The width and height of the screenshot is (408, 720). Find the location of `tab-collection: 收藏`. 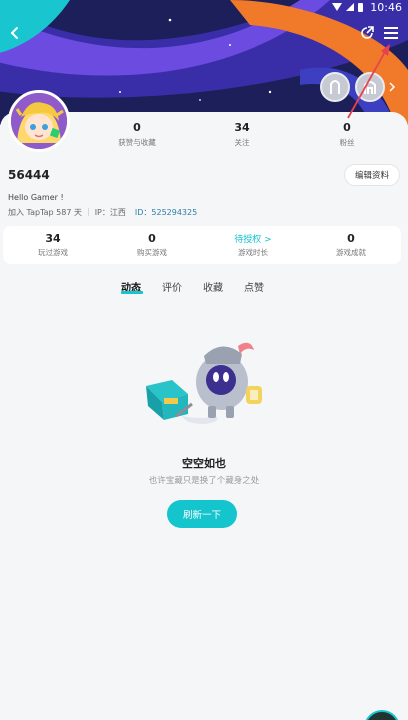

tab-collection: 收藏 is located at coordinates (213, 286).